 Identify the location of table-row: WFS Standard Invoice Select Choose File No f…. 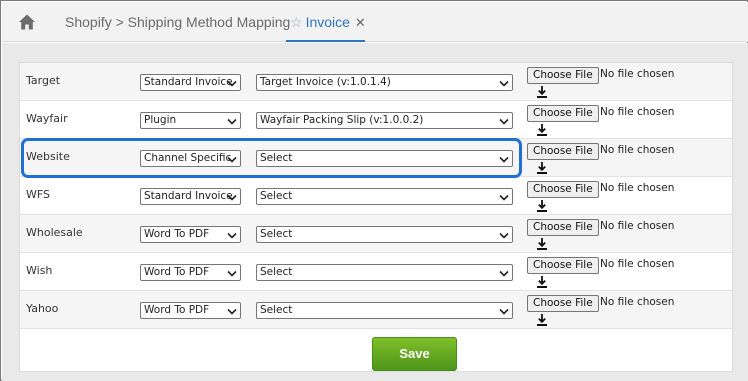
(376, 196).